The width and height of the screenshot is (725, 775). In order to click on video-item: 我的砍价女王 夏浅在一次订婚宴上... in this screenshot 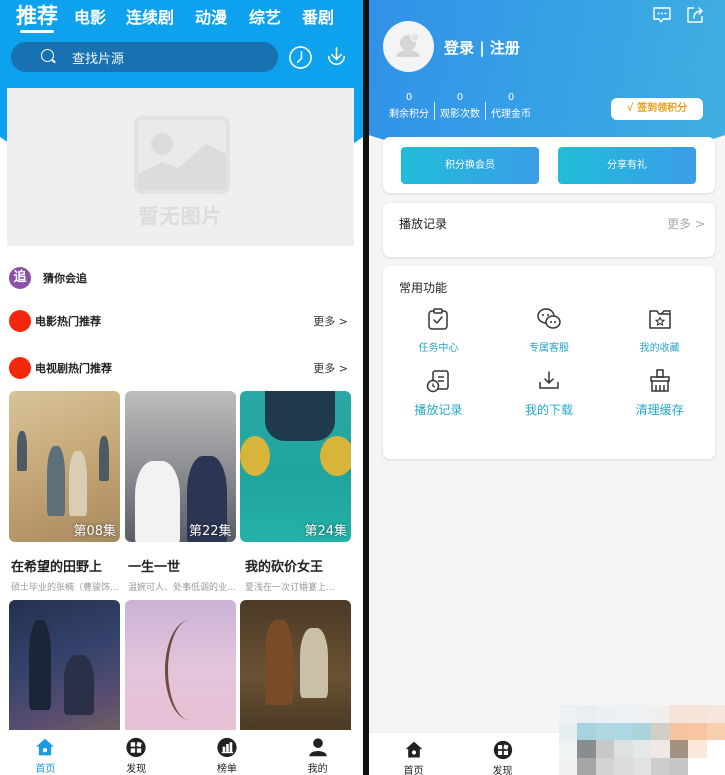, I will do `click(300, 574)`.